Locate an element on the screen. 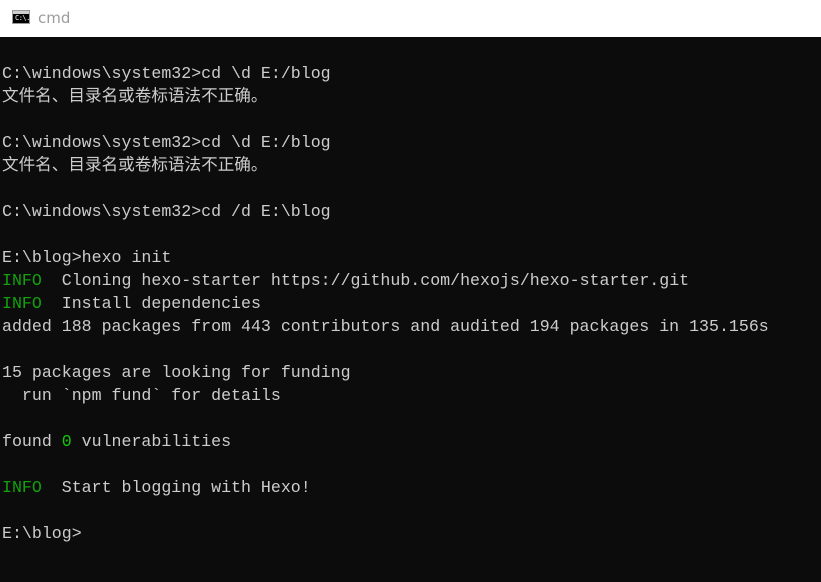  console-line: INFO Install dependencies is located at coordinates (385, 303).